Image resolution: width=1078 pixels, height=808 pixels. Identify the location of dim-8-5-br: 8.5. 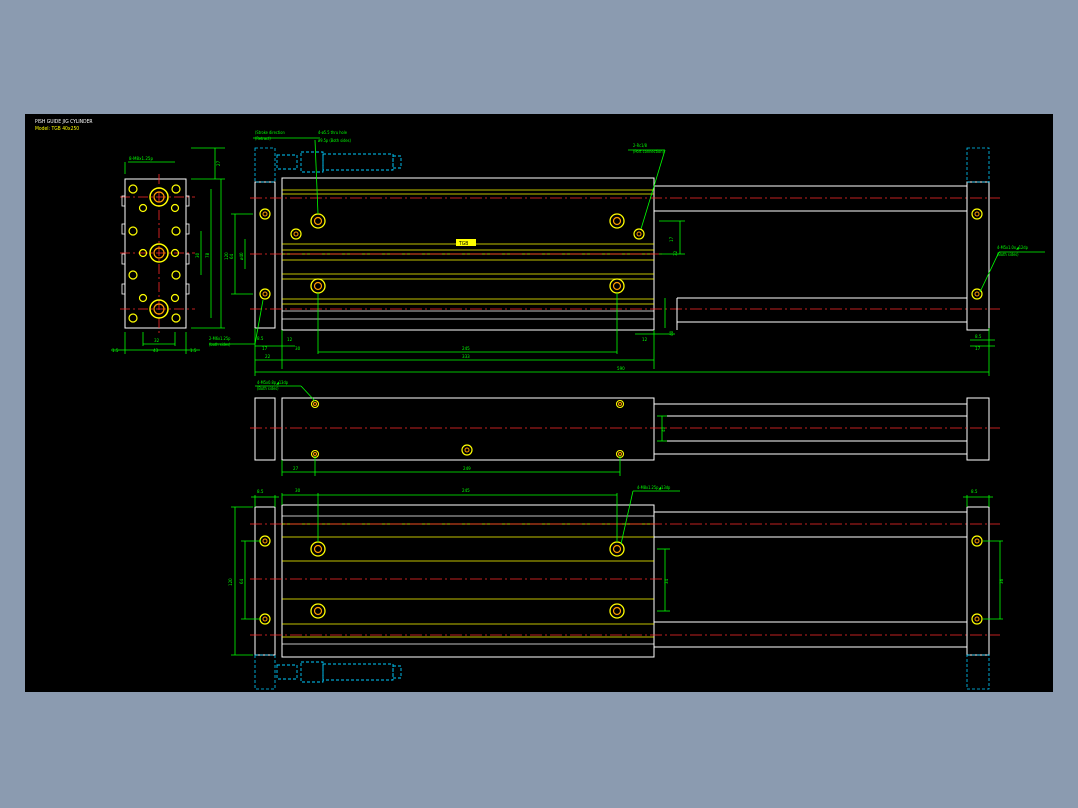
(974, 492).